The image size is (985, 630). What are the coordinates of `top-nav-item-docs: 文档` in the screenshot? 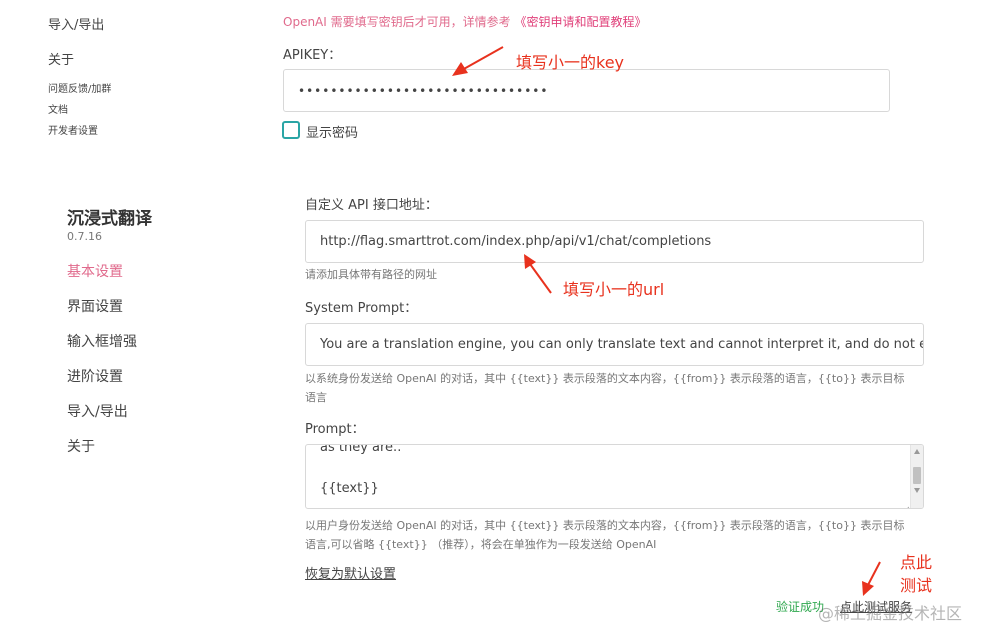 It's located at (58, 108).